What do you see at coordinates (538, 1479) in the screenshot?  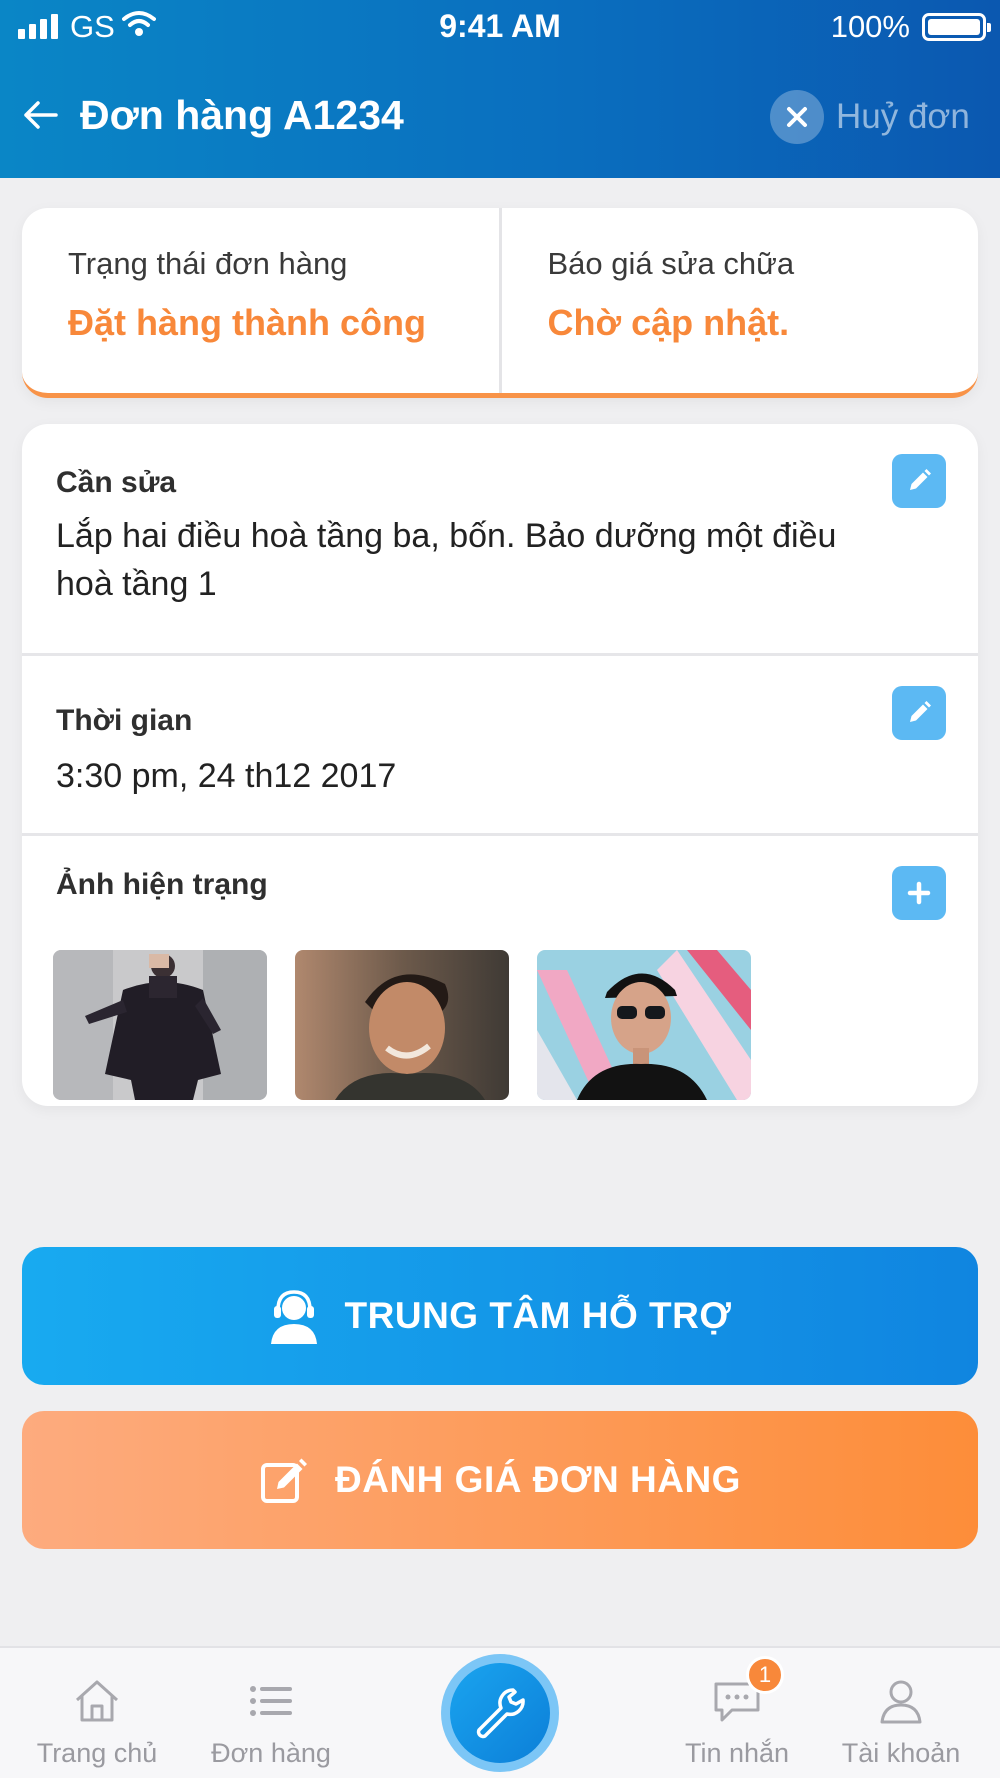 I see `rate-order-label: ĐÁNH GIÁ ĐƠN HÀNG` at bounding box center [538, 1479].